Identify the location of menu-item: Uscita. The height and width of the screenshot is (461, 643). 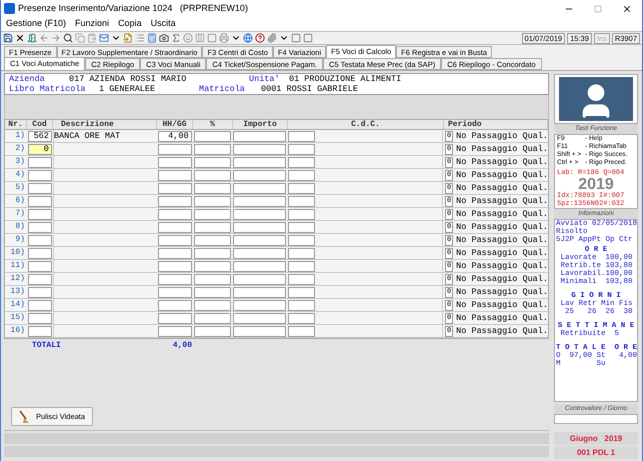
(163, 24).